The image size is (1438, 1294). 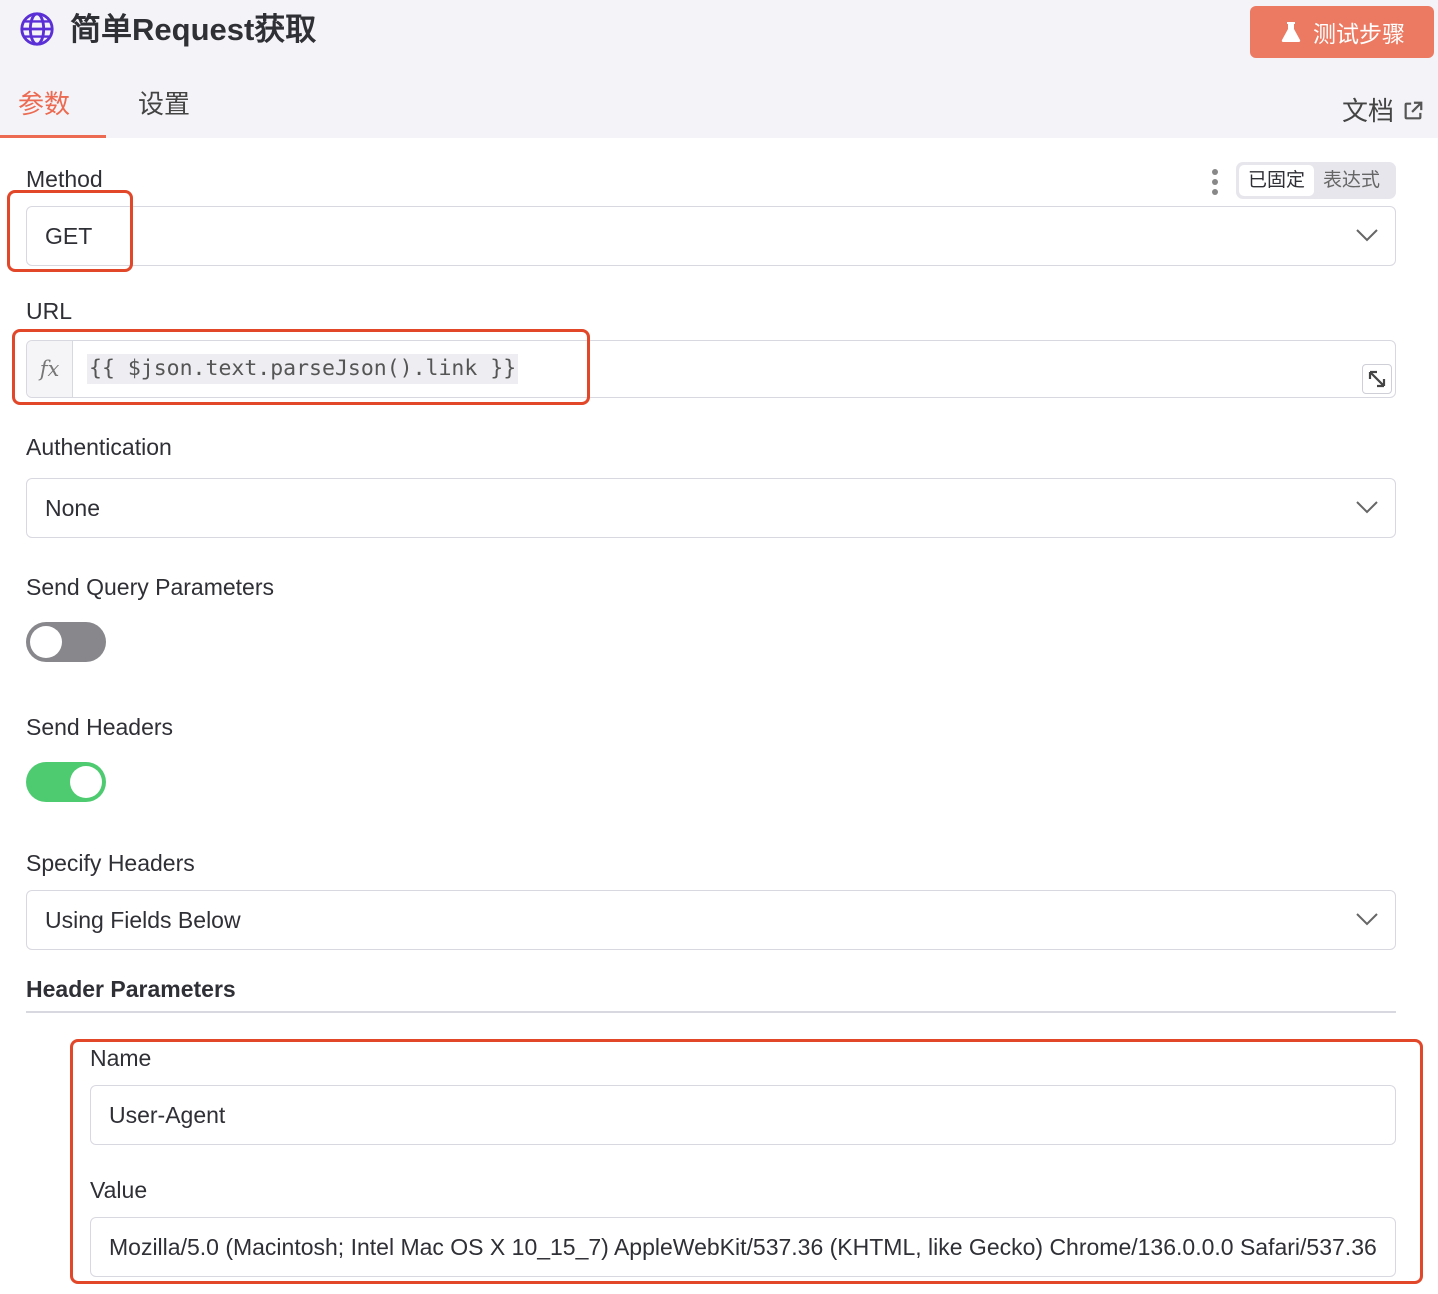 What do you see at coordinates (100, 727) in the screenshot?
I see `send-headers-label: Send Headers` at bounding box center [100, 727].